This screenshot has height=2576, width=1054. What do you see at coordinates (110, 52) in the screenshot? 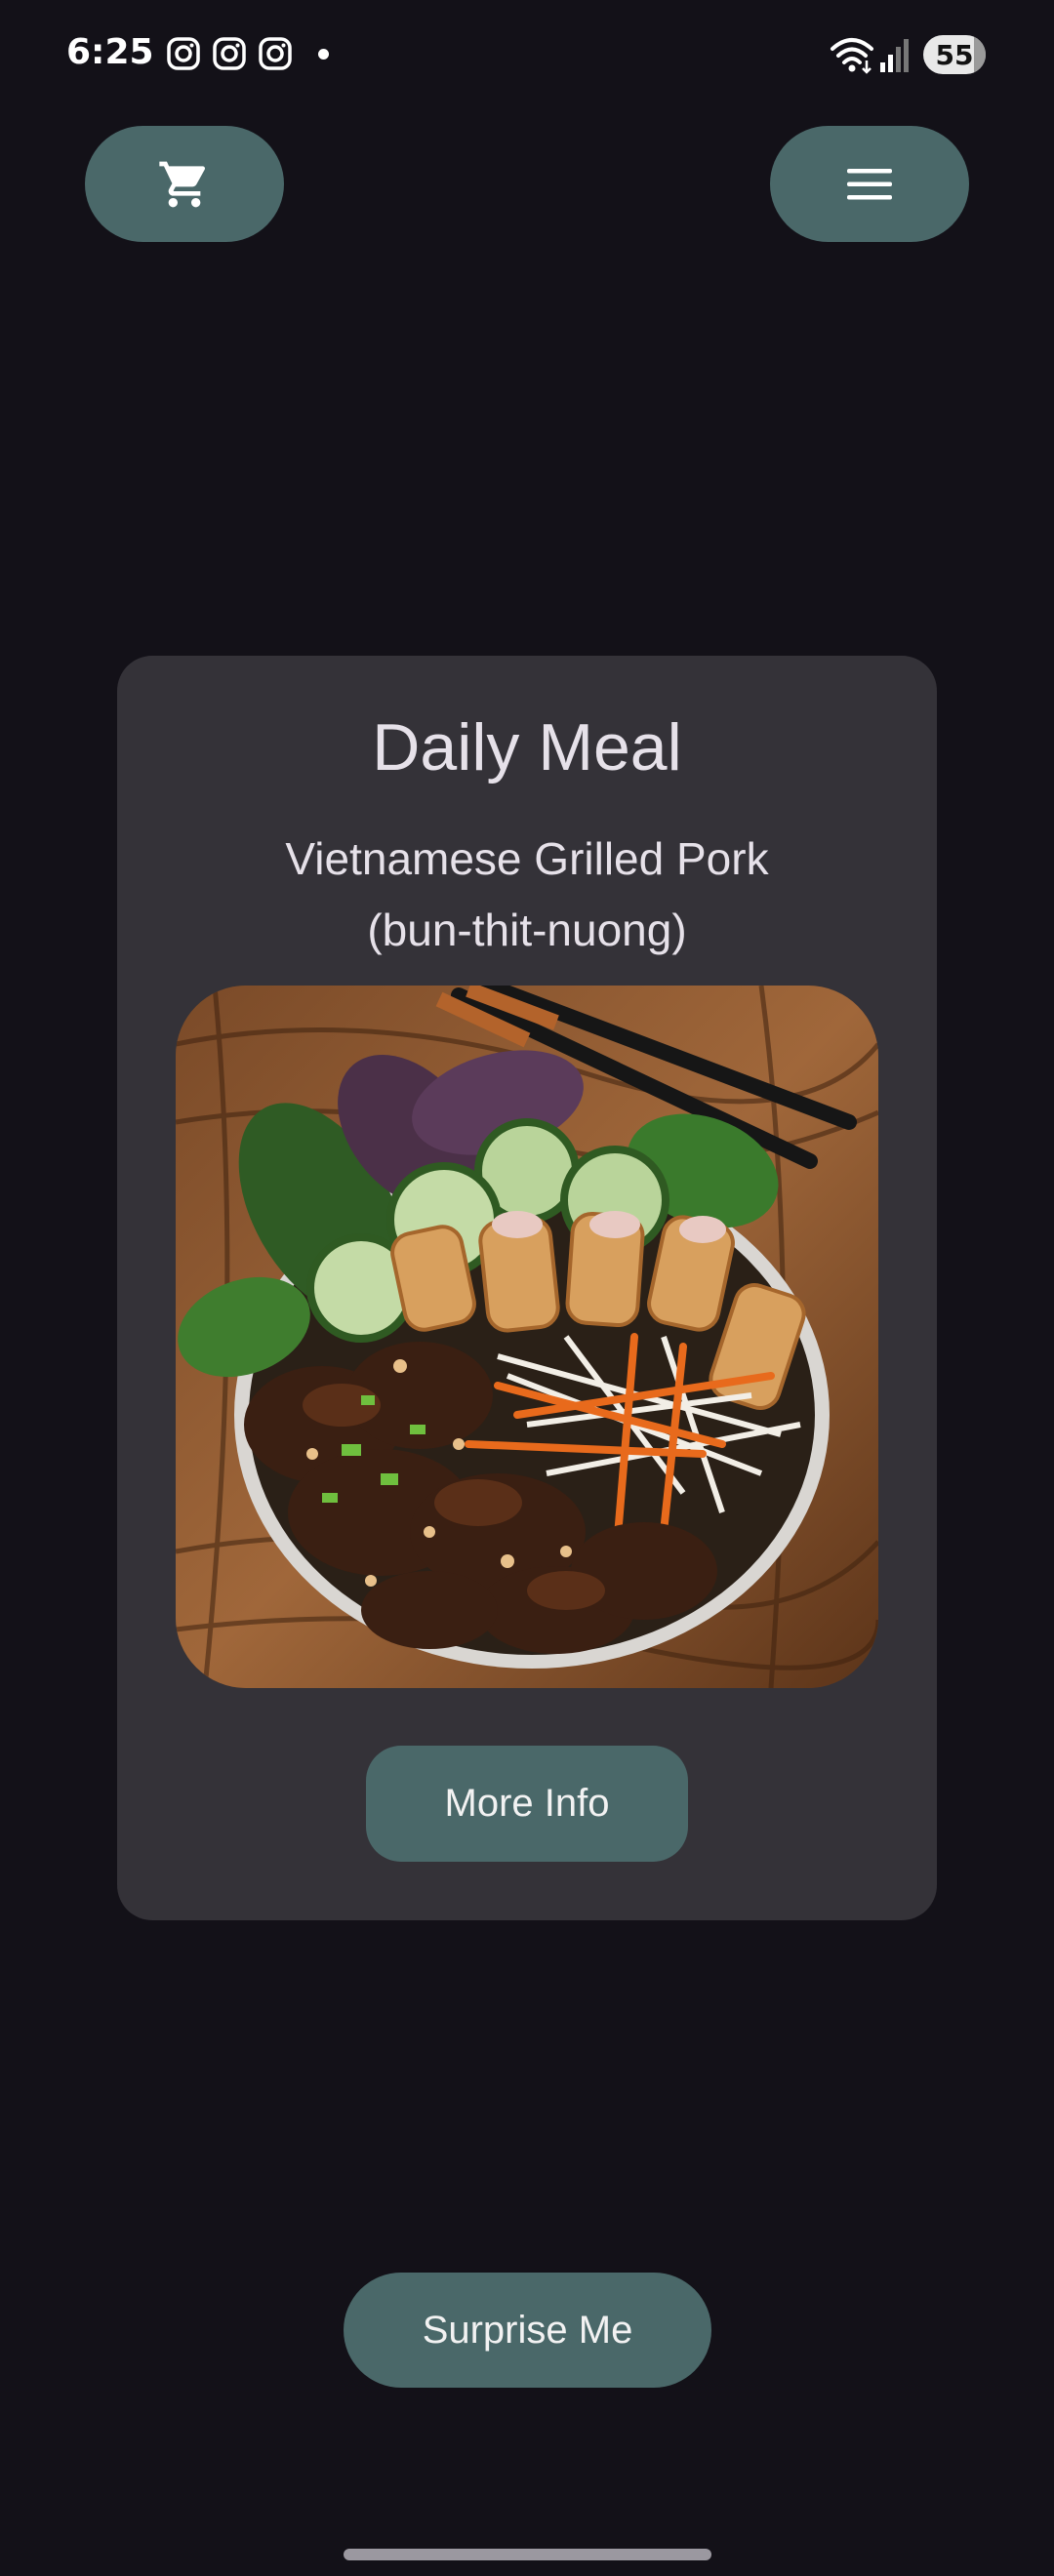
I see `status-time: 6:25` at bounding box center [110, 52].